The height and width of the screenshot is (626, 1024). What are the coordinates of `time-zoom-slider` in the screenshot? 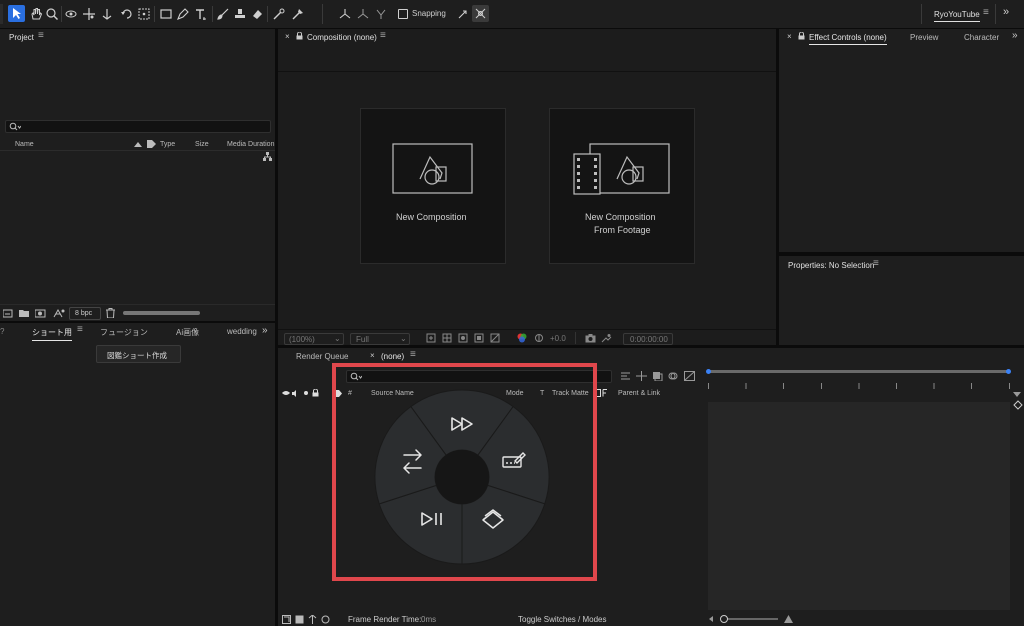 It's located at (750, 619).